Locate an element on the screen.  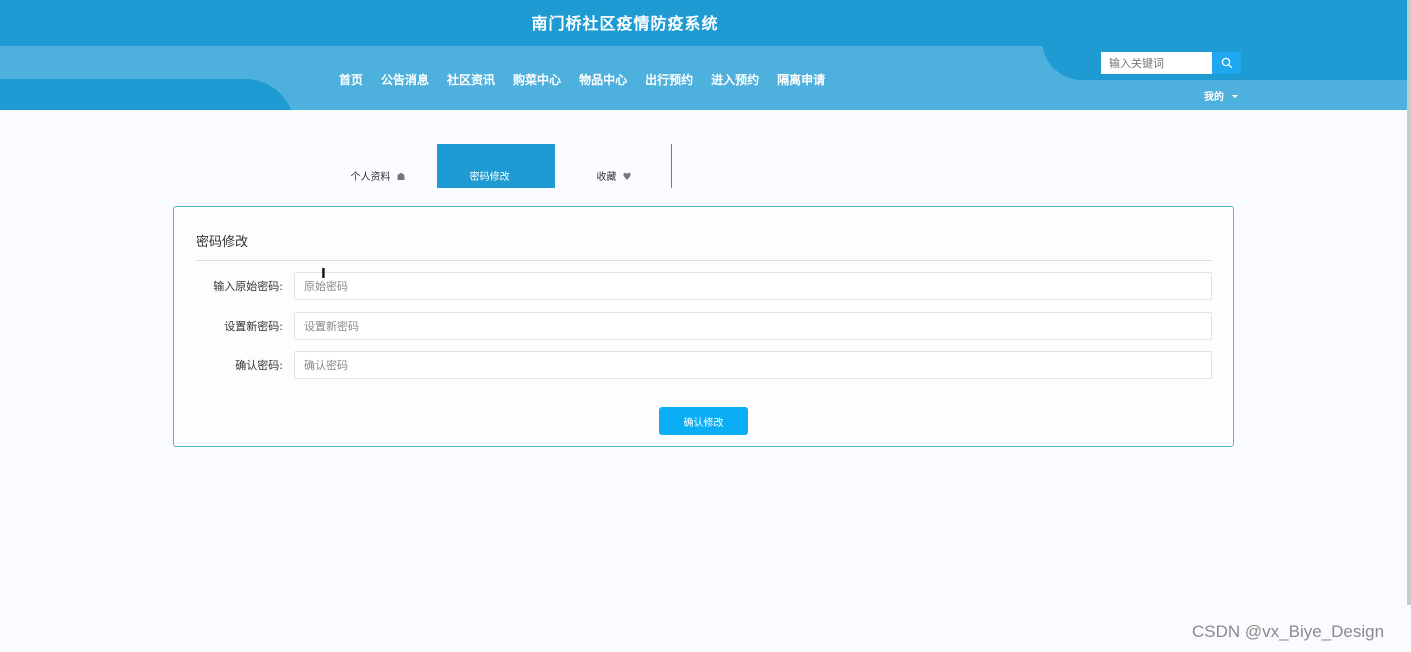
header-left-curve is located at coordinates (147, 94).